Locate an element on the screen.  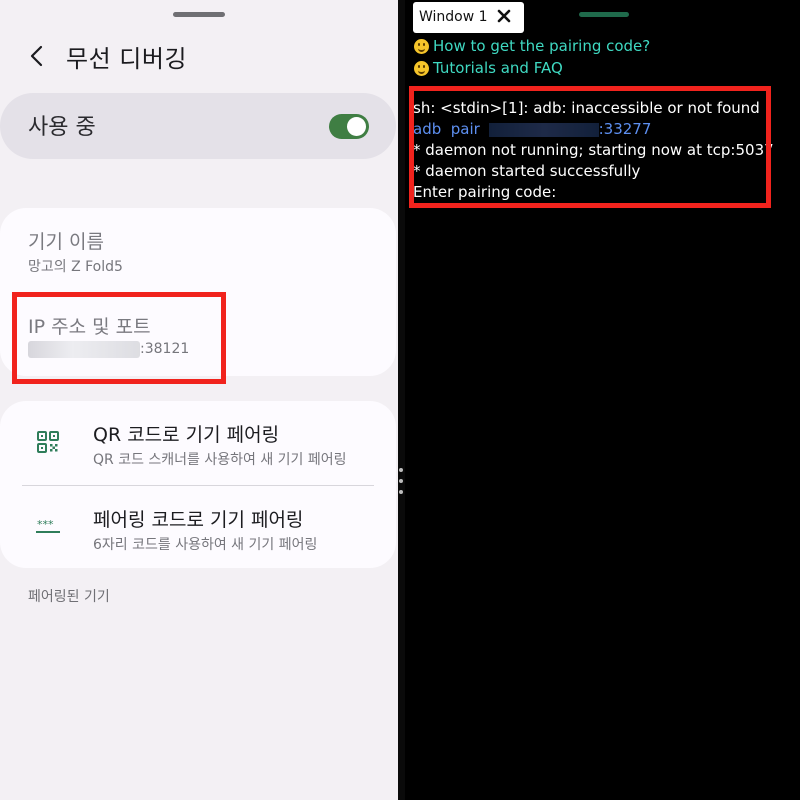
pair-qr-title: QR 코드로 기기 페어링 is located at coordinates (186, 433).